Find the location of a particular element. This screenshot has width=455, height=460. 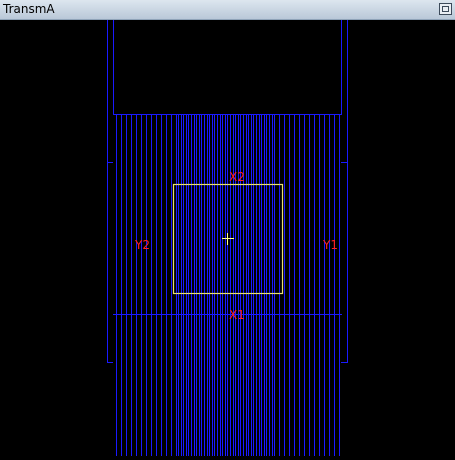

label-y2: Y2 is located at coordinates (142, 245).